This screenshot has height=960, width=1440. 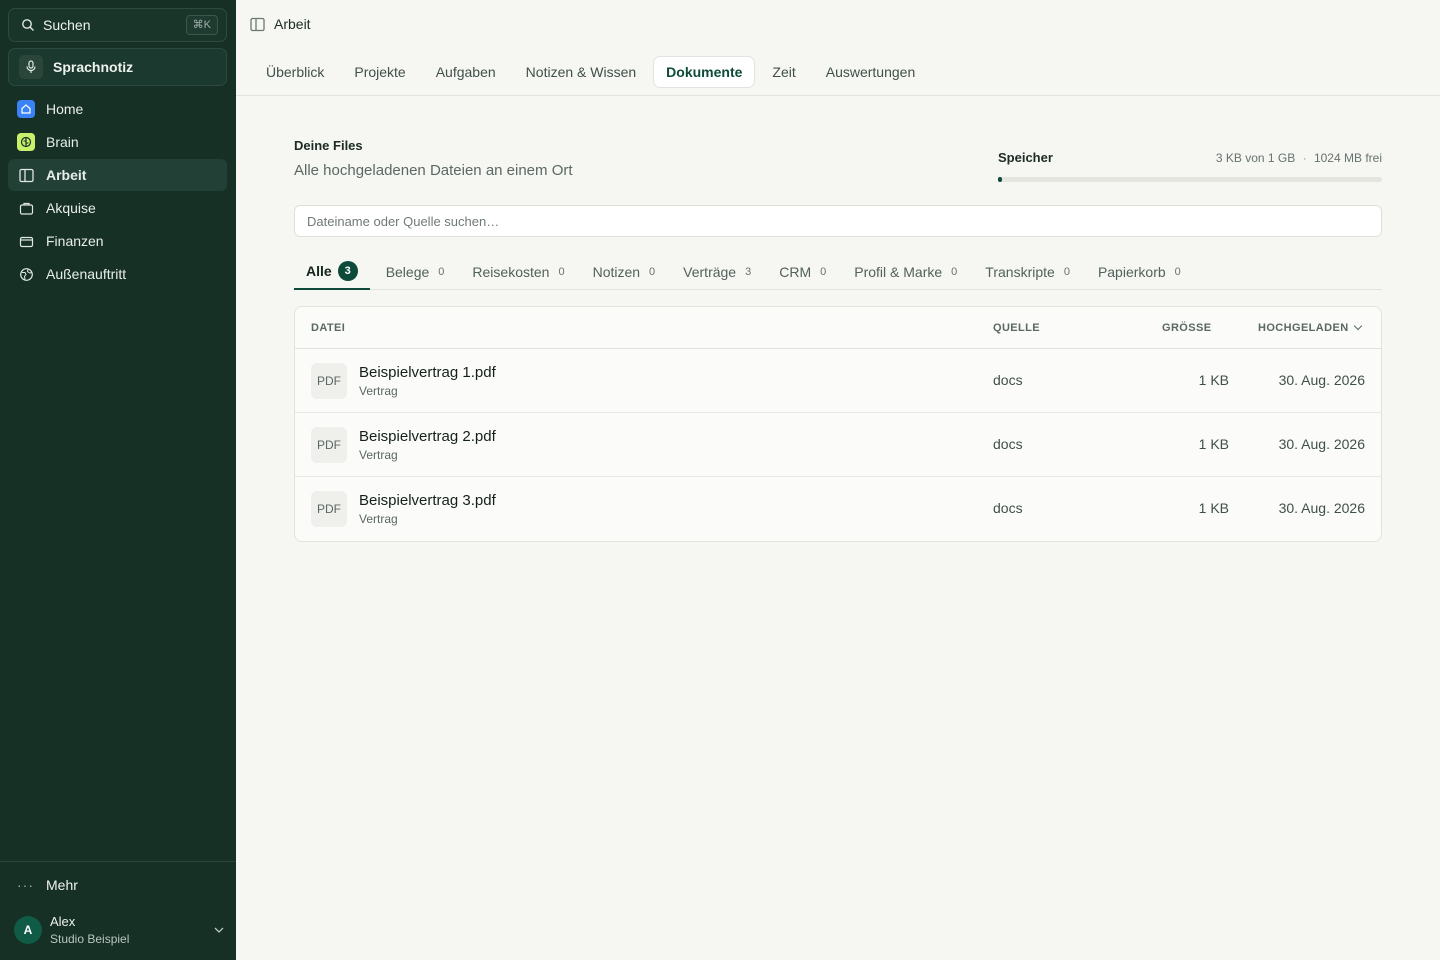 I want to click on file-name: Beispielvertrag 2.pdf, so click(x=427, y=436).